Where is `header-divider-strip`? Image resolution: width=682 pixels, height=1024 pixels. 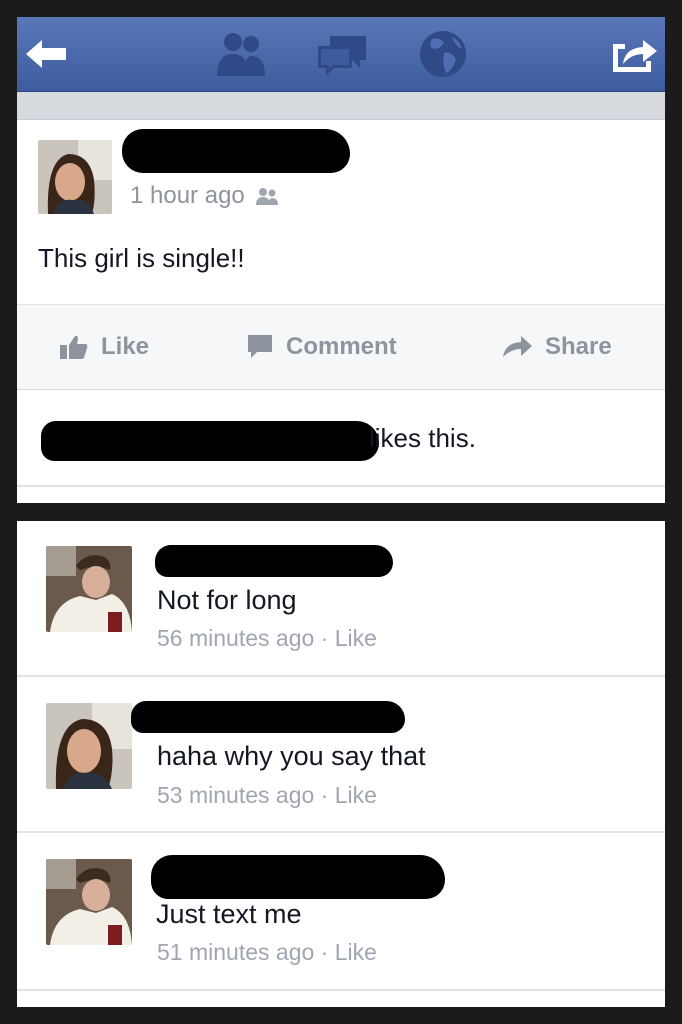 header-divider-strip is located at coordinates (341, 106).